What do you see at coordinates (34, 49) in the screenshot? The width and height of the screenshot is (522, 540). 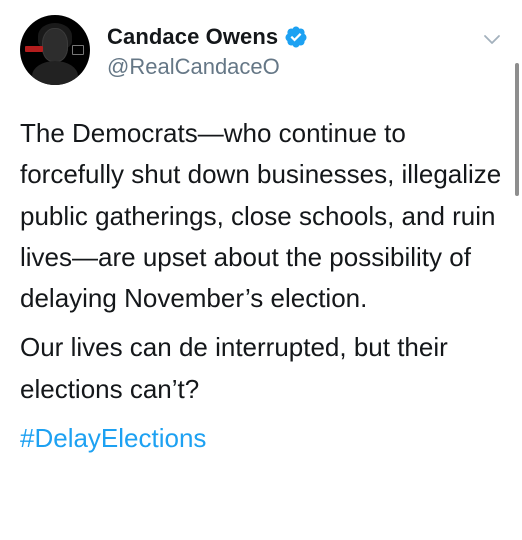 I see `avatar-badge-left` at bounding box center [34, 49].